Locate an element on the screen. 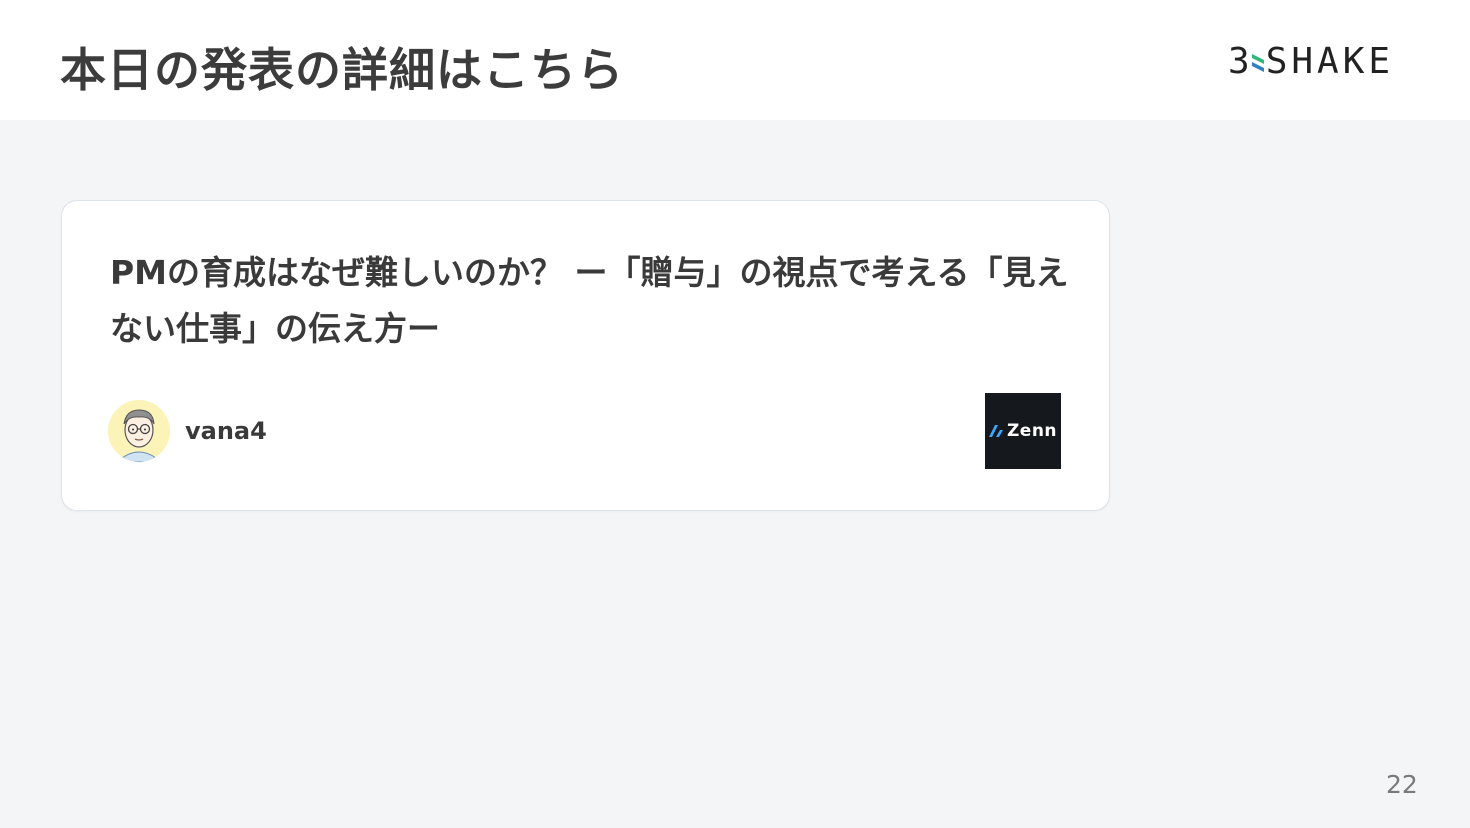 The height and width of the screenshot is (828, 1470). page-number: 22 is located at coordinates (1402, 784).